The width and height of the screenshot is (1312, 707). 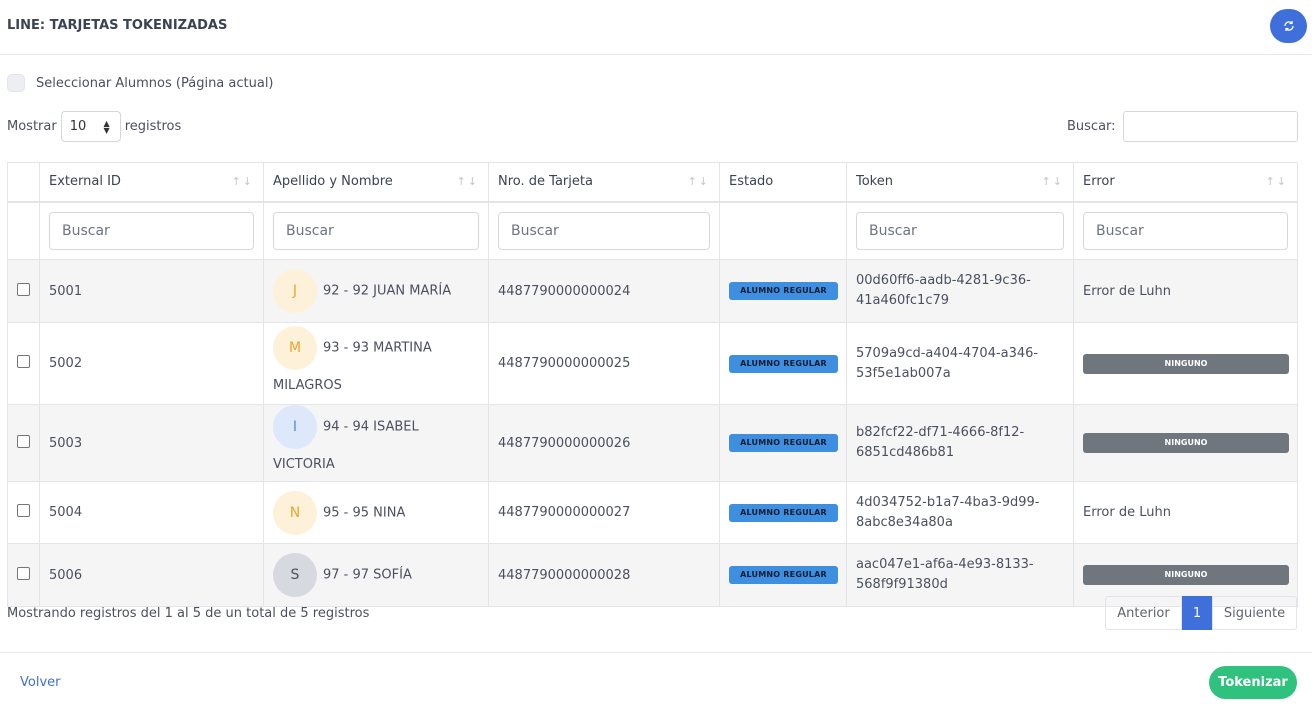 What do you see at coordinates (32, 126) in the screenshot?
I see `length-prefix: Mostrar` at bounding box center [32, 126].